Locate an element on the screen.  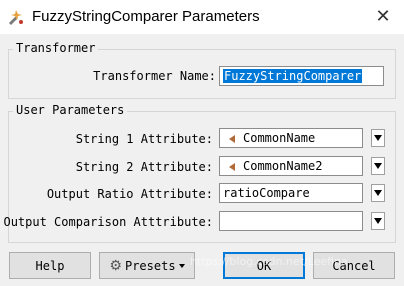
output-ratio-attribute-label: Output Ratio Attribute: is located at coordinates (129, 194).